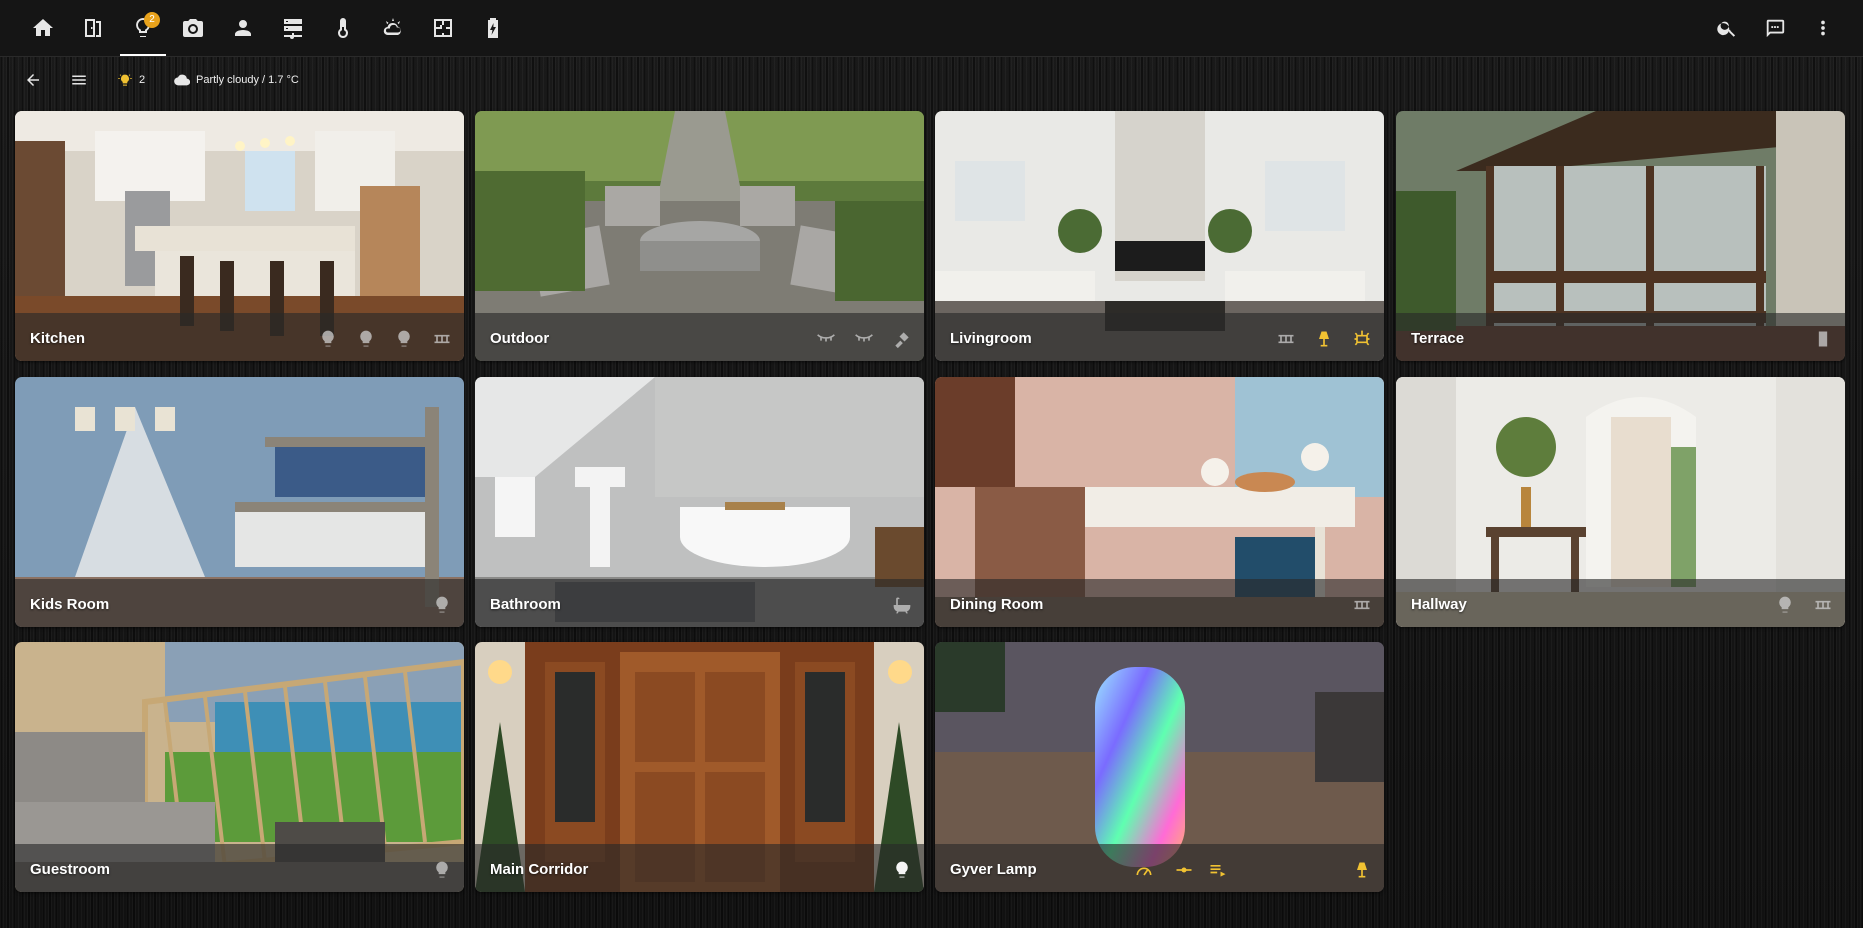  What do you see at coordinates (239, 236) in the screenshot?
I see `room-card-kitchen: Kitchen` at bounding box center [239, 236].